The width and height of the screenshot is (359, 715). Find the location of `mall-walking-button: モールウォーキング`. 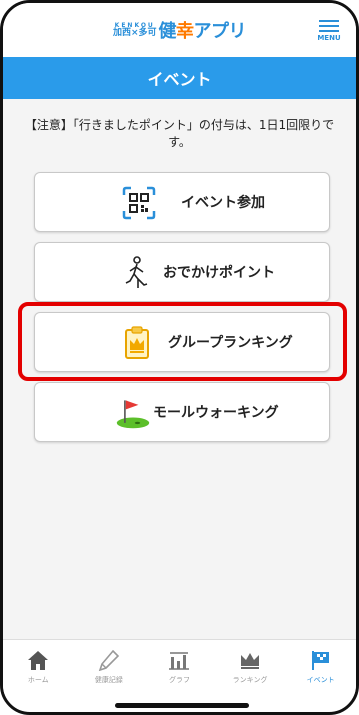

mall-walking-button: モールウォーキング is located at coordinates (182, 412).